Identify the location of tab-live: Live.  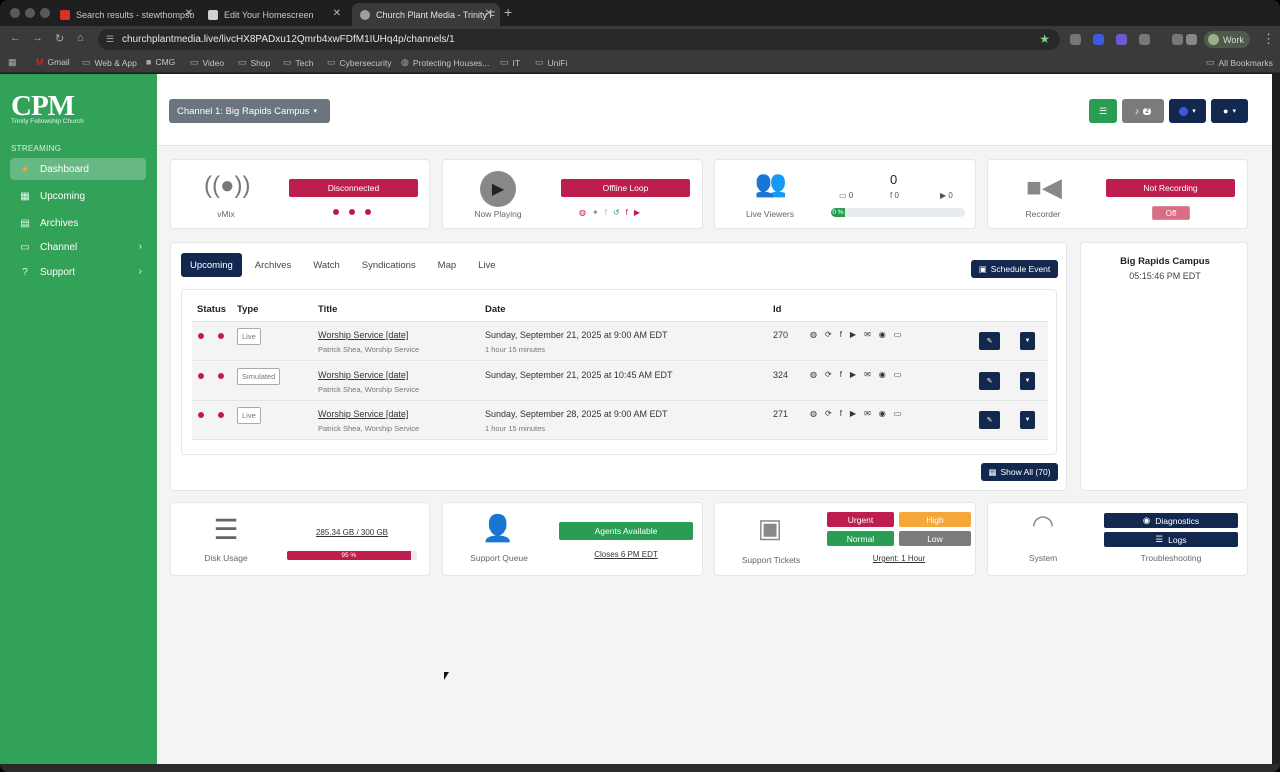
(486, 265).